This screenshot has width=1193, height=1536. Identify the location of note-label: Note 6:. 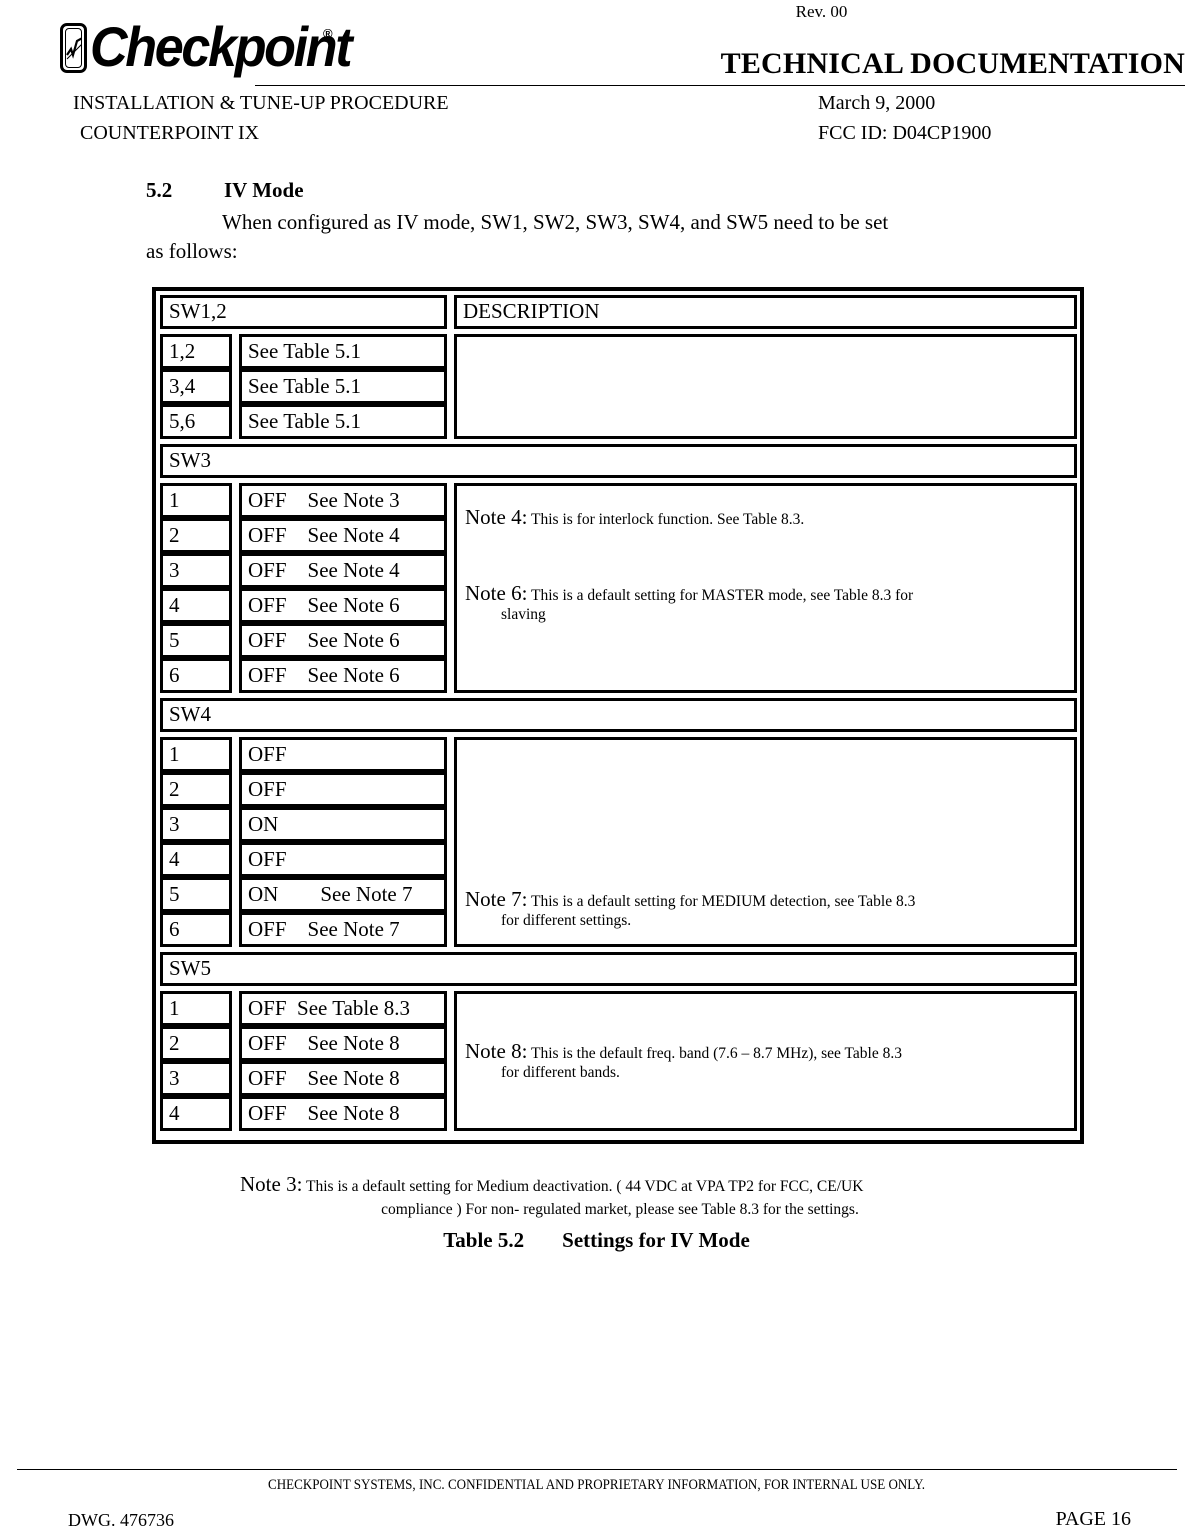
(496, 593).